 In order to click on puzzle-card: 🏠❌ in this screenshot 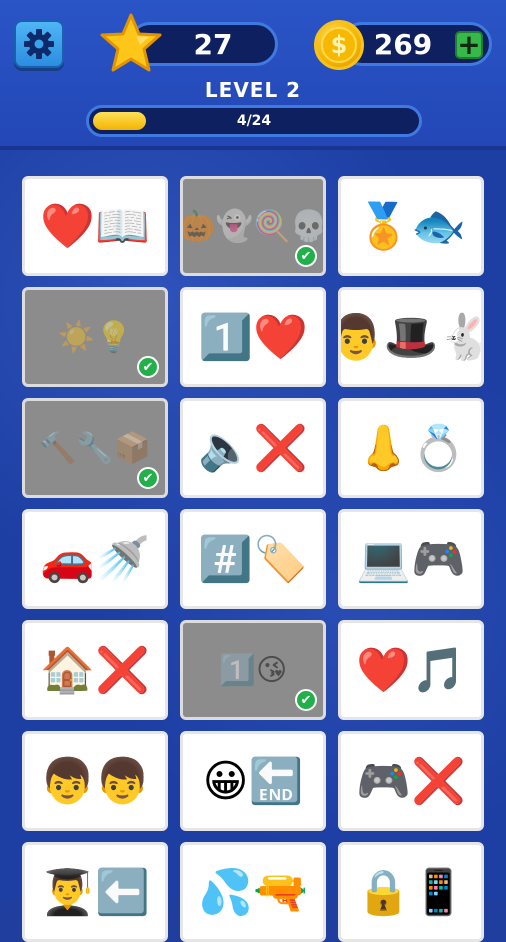, I will do `click(95, 670)`.